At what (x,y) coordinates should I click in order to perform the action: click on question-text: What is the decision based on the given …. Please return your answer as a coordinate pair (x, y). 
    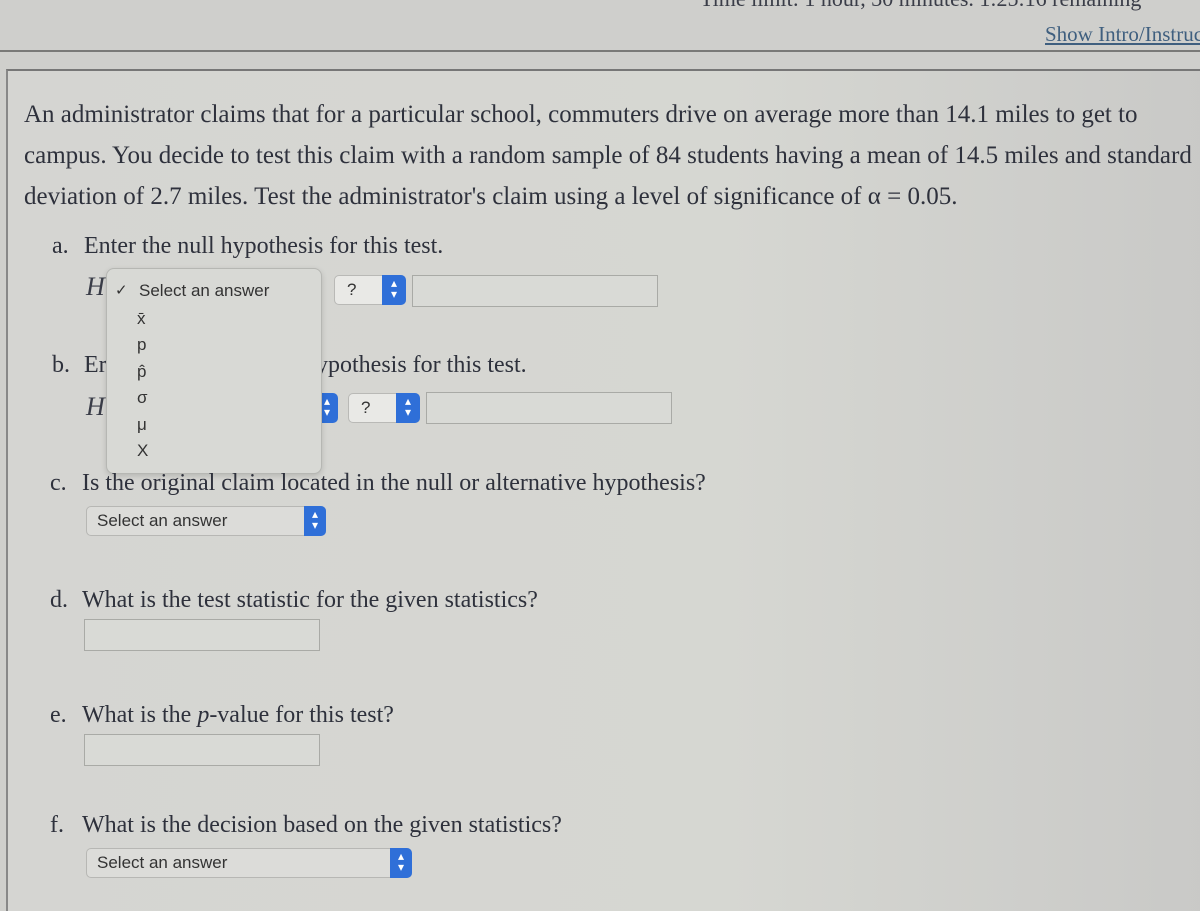
    Looking at the image, I should click on (322, 825).